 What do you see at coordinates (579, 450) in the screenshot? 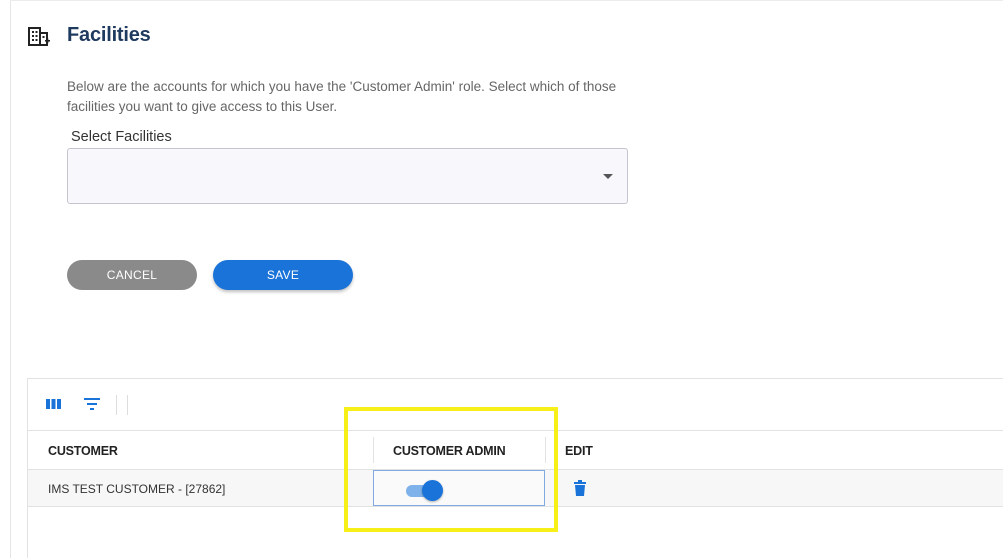
I see `column-header-edit: EDIT` at bounding box center [579, 450].